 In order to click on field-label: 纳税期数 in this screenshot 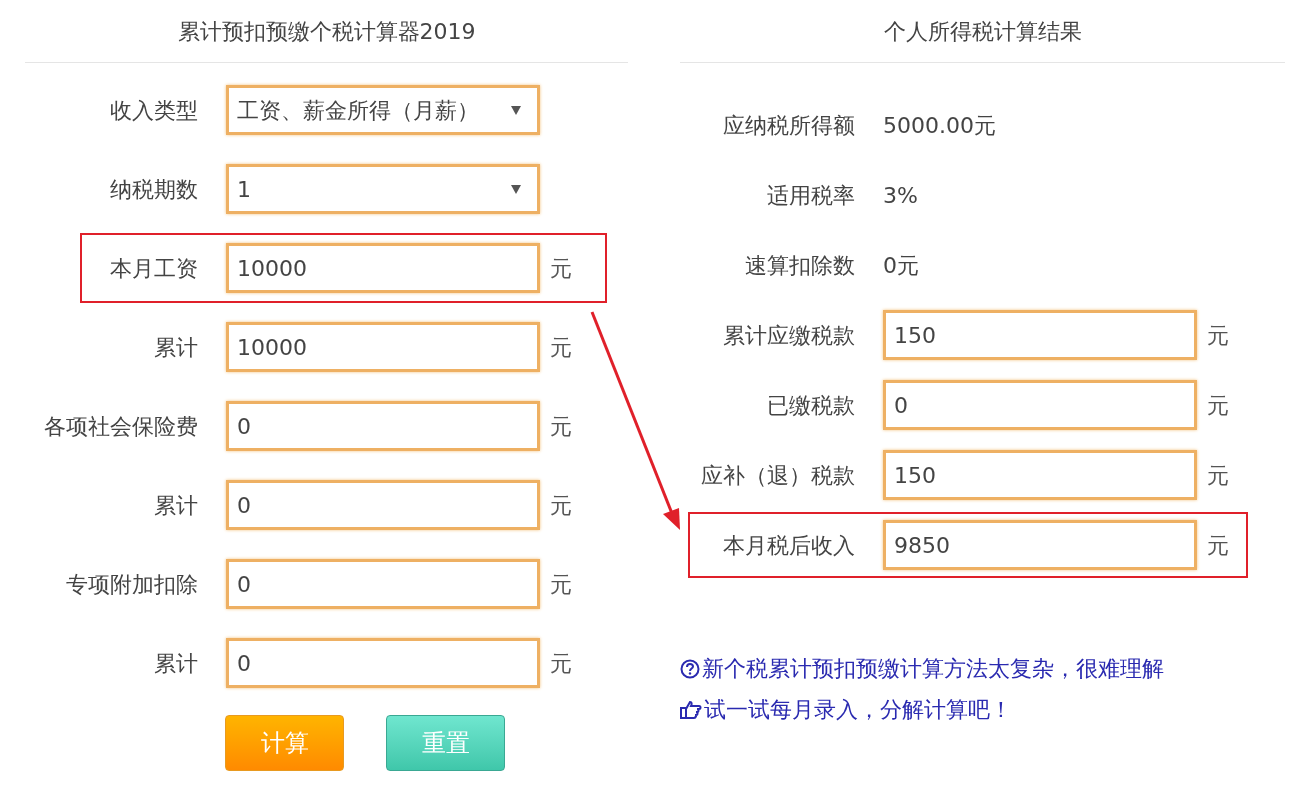, I will do `click(153, 189)`.